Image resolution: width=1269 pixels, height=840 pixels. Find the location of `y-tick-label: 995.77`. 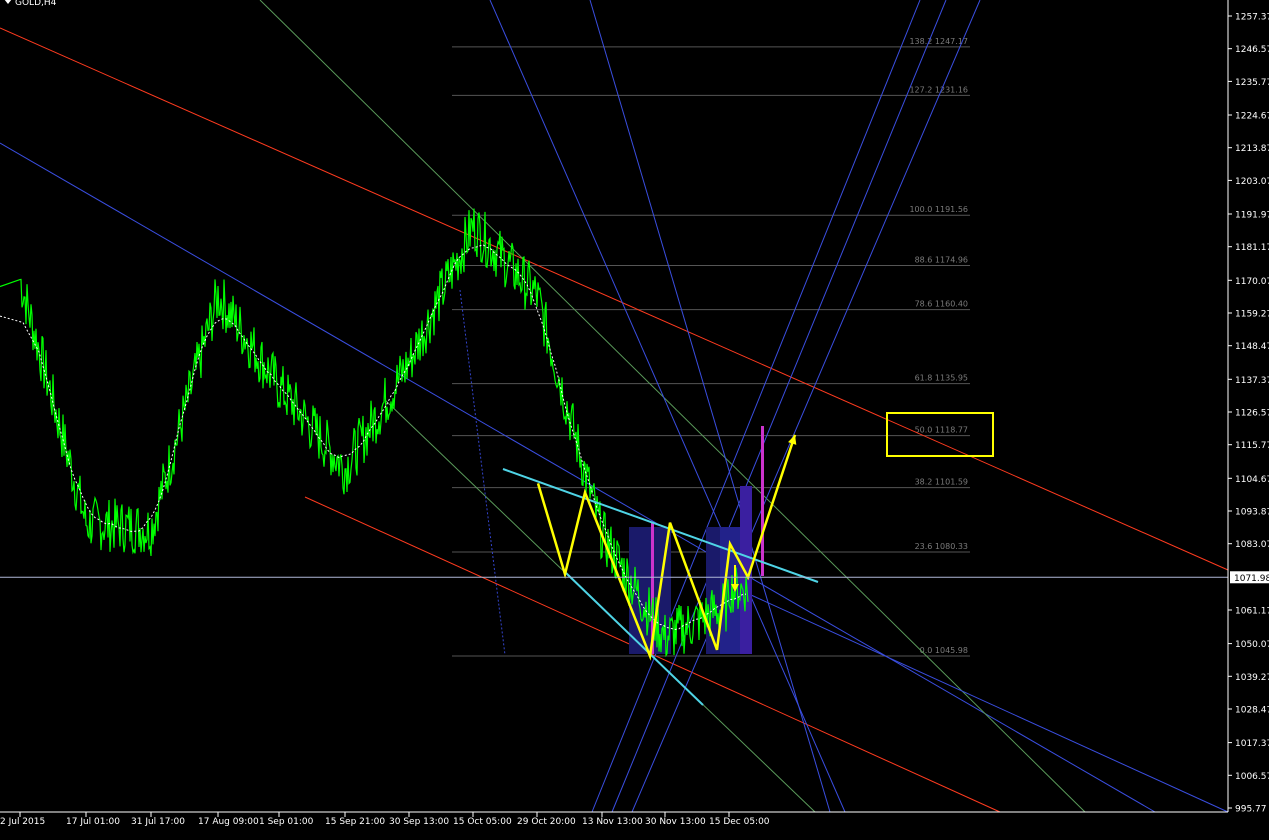

y-tick-label: 995.77 is located at coordinates (1251, 810).